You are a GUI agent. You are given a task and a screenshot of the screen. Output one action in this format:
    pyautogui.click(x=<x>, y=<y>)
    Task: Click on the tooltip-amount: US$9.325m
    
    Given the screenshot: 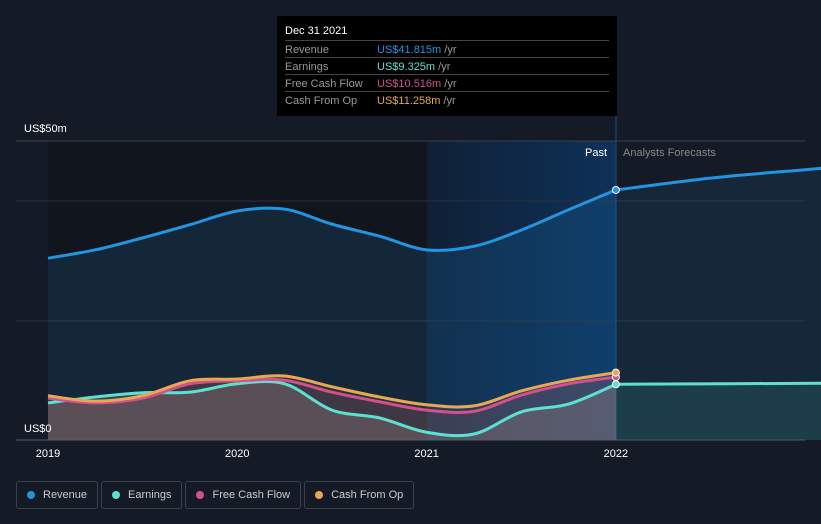 What is the action you would take?
    pyautogui.click(x=406, y=67)
    